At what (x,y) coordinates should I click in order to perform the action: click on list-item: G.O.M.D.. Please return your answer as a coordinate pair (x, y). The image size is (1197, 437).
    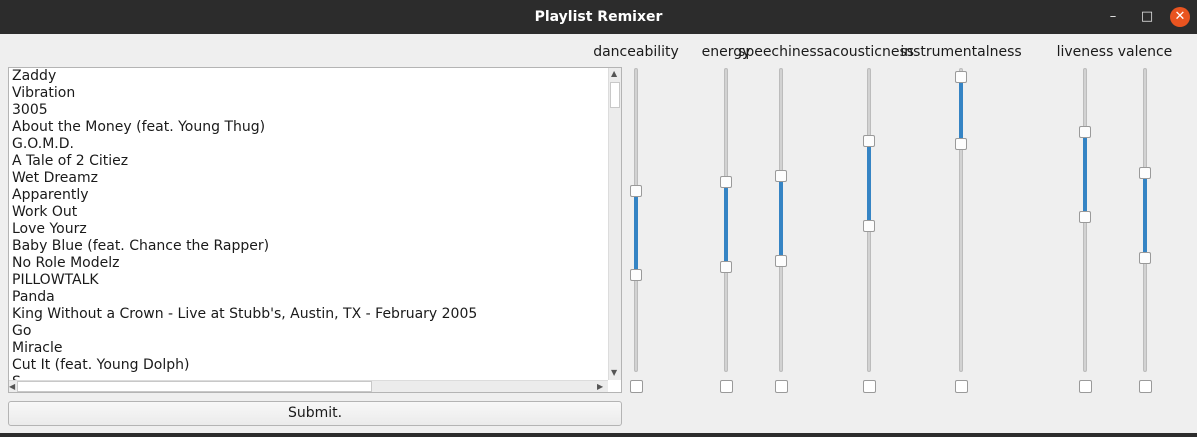
    Looking at the image, I should click on (309, 144).